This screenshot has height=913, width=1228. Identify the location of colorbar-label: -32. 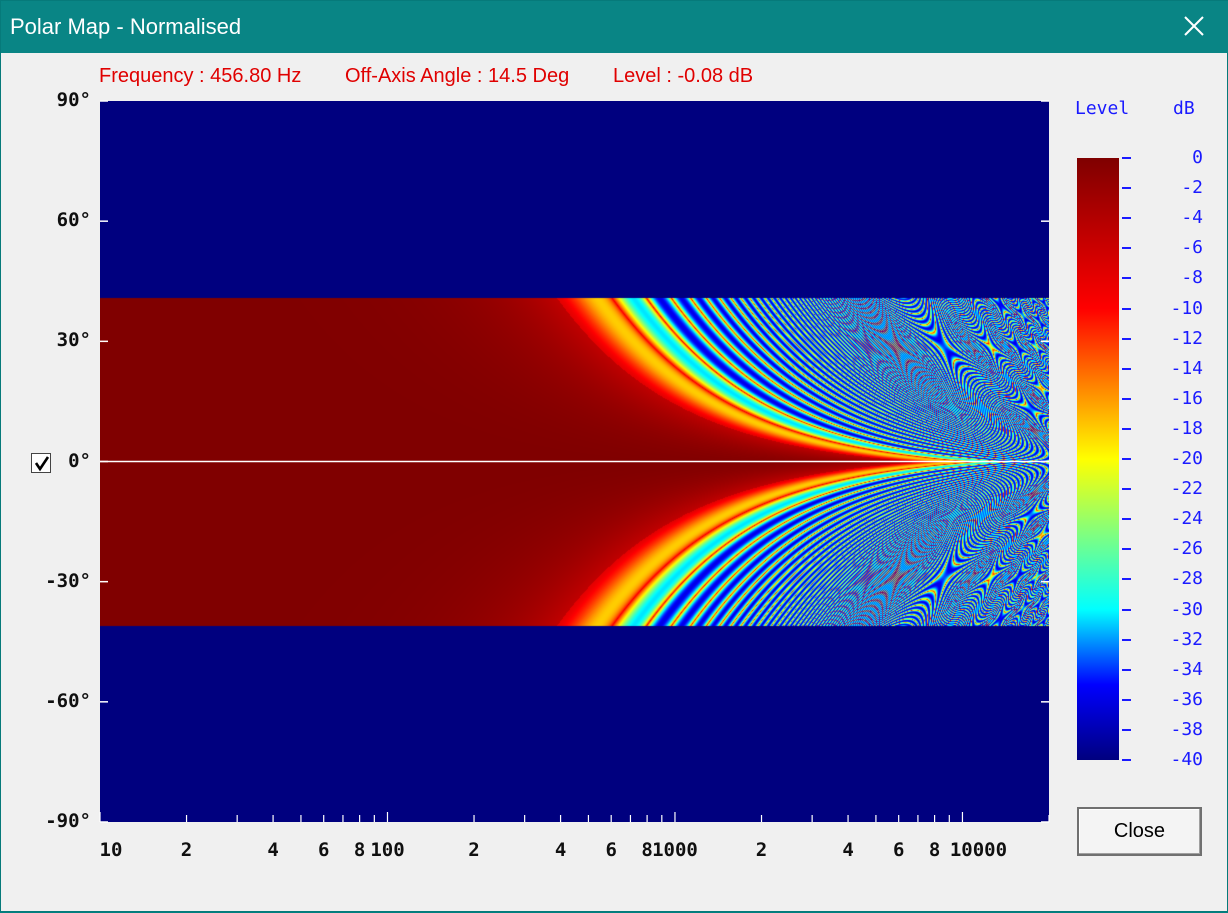
(1186, 639).